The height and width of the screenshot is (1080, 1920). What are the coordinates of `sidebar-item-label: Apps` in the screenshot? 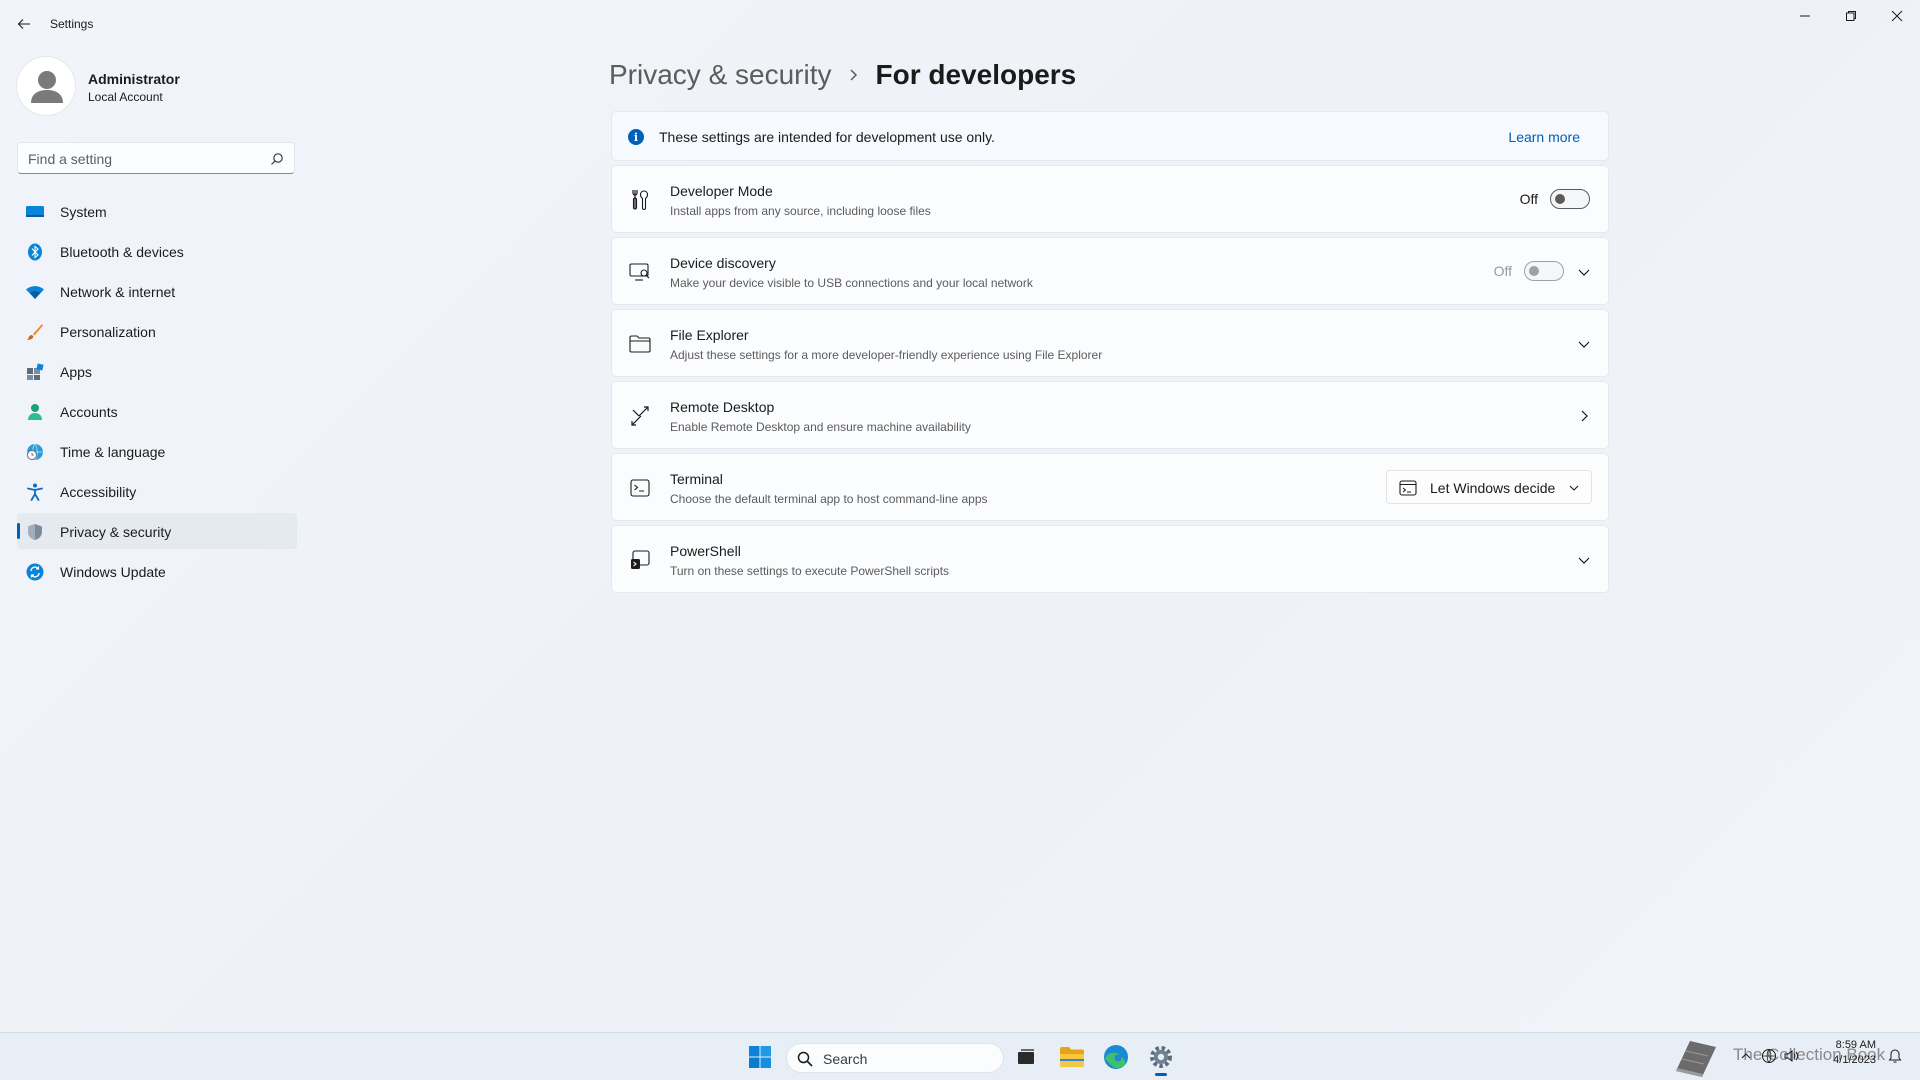 It's located at (76, 372).